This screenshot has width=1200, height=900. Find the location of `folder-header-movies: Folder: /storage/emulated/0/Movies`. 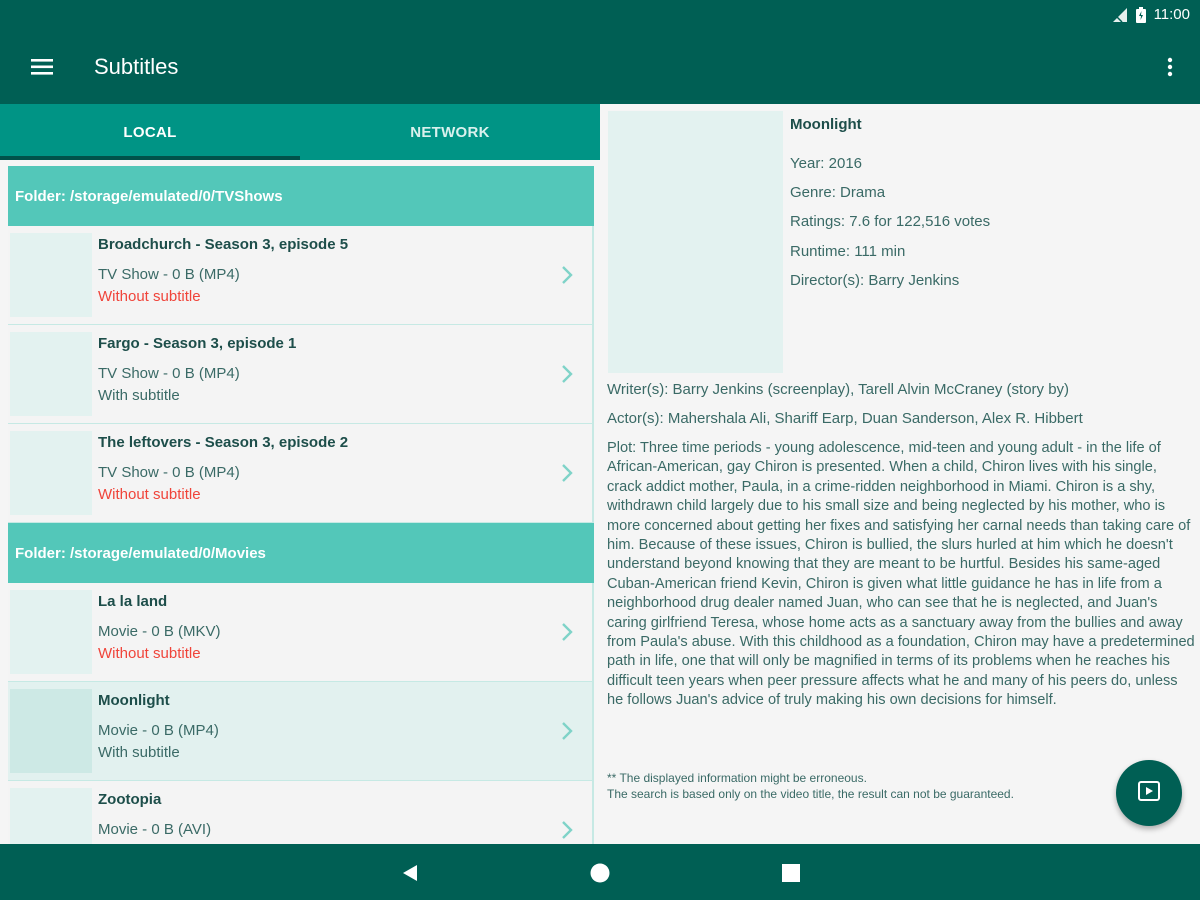

folder-header-movies: Folder: /storage/emulated/0/Movies is located at coordinates (301, 553).